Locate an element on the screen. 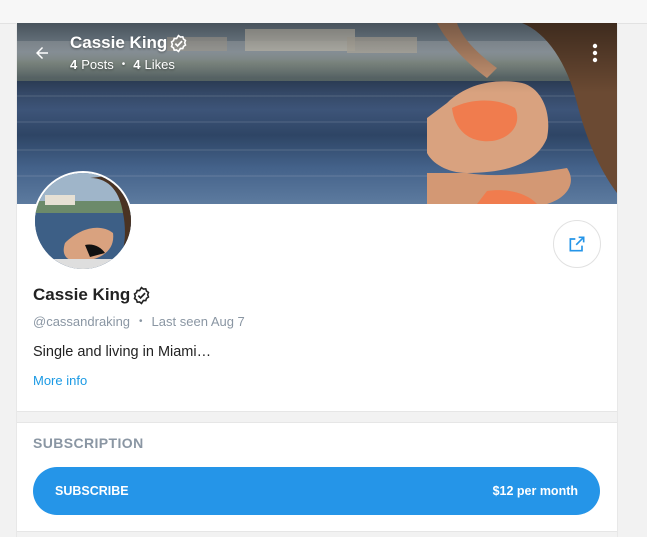 This screenshot has height=537, width=647. last-seen: Last seen Aug 7 is located at coordinates (198, 321).